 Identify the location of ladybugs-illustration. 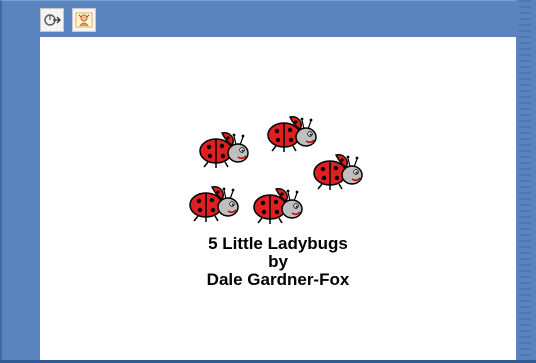
(276, 170).